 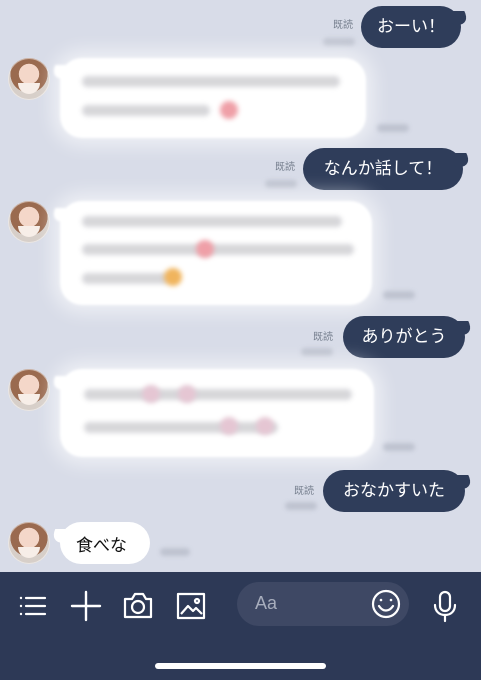 What do you see at coordinates (240, 666) in the screenshot?
I see `home-indicator` at bounding box center [240, 666].